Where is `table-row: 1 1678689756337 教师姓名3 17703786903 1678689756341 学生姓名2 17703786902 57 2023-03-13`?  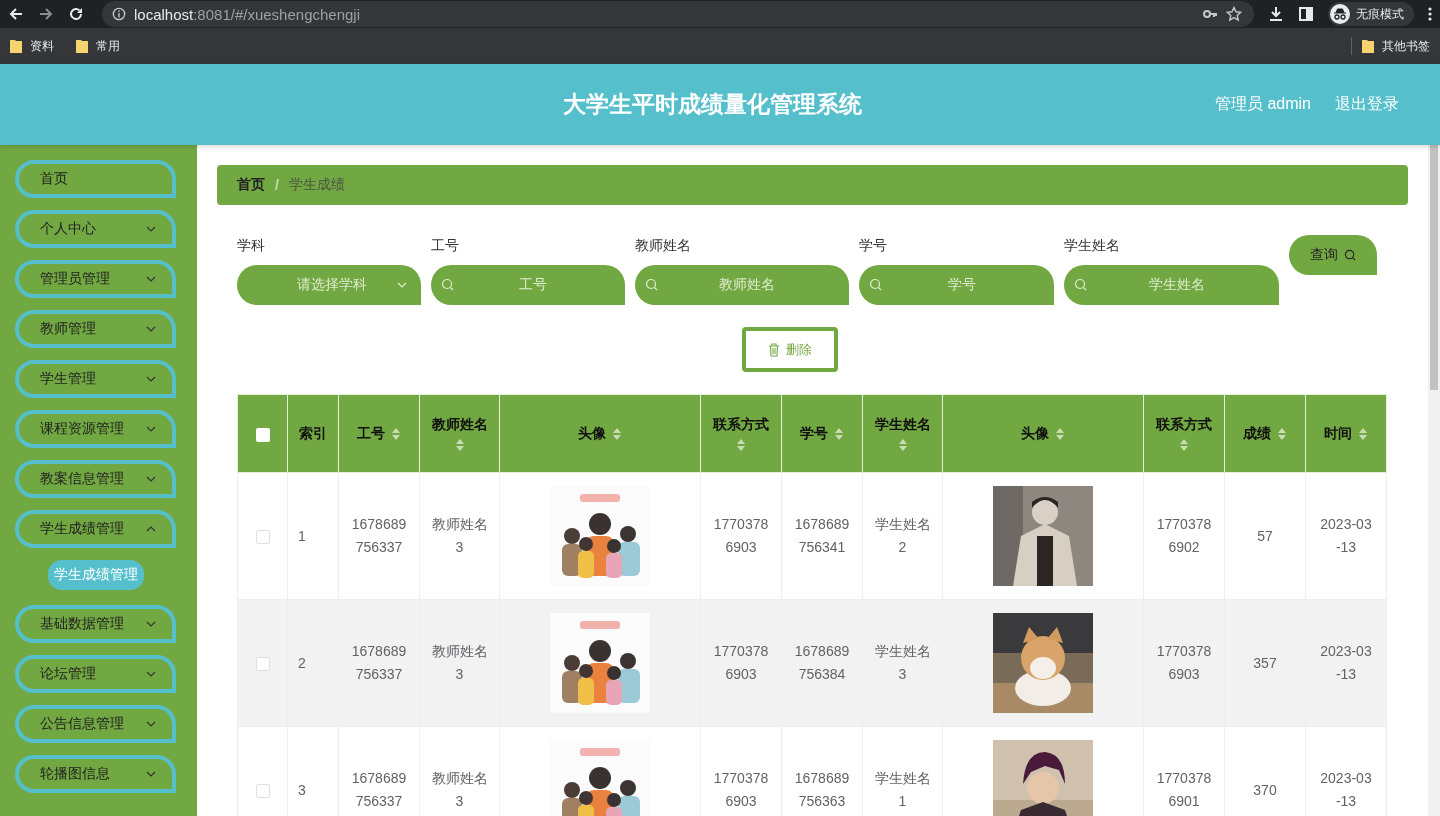
table-row: 1 1678689756337 教师姓名3 17703786903 1678689756341 学生姓名2 17703786902 57 2023-03-13 is located at coordinates (812, 536).